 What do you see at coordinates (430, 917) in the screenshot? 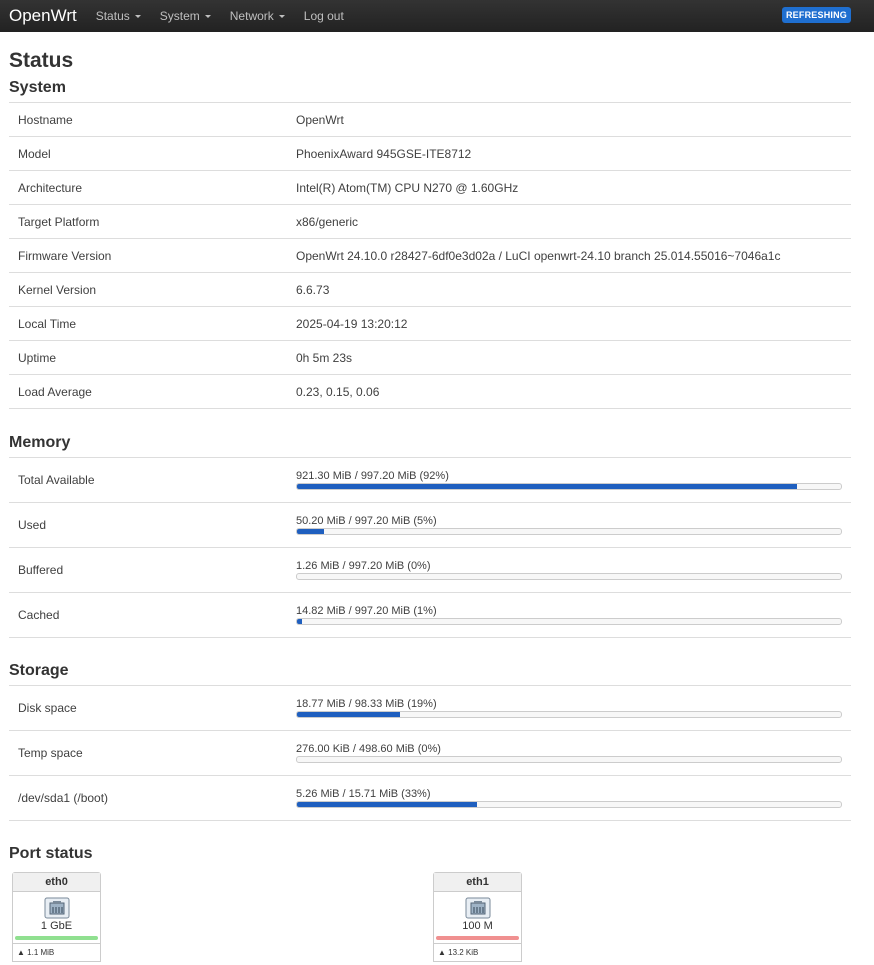
I see `port-status-list: eth0 1 GbE ▲ 1.1 MiB eth1 100 M ▲ 13.2 KiB` at bounding box center [430, 917].